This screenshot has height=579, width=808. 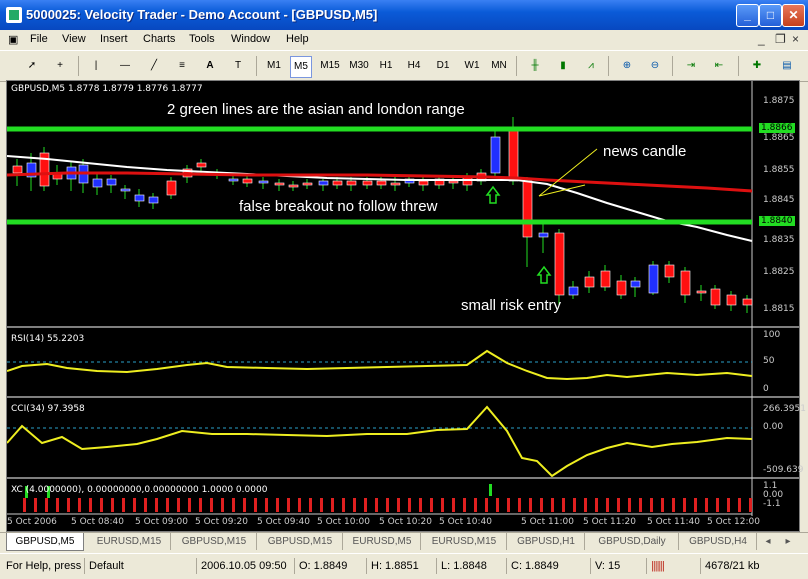 What do you see at coordinates (632, 541) in the screenshot?
I see `tab-gbpusd-daily: GBPUSD,Daily` at bounding box center [632, 541].